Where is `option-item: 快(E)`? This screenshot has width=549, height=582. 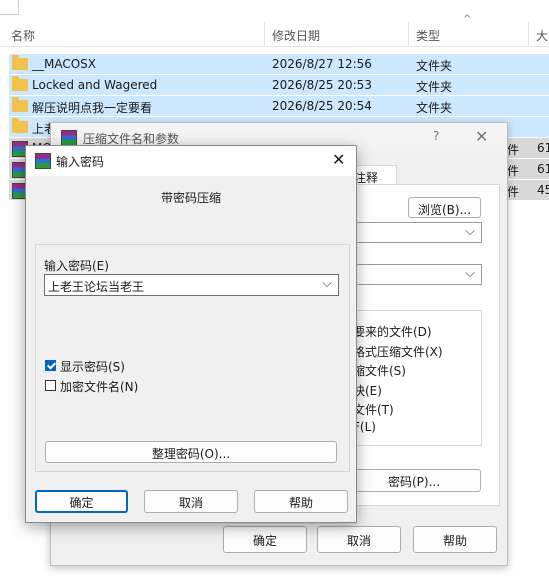 option-item: 快(E) is located at coordinates (367, 390).